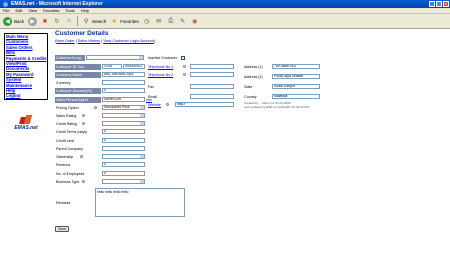 Image resolution: width=450 pixels, height=259 pixels. I want to click on inactive-checkbox, so click(183, 58).